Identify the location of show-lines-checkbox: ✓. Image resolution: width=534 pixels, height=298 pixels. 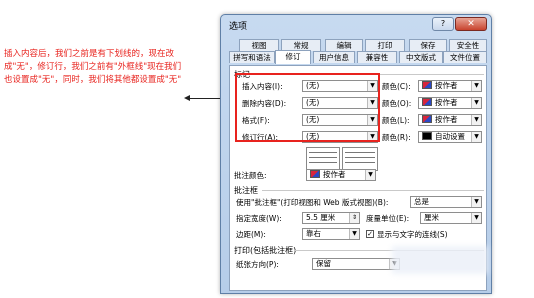
(370, 234).